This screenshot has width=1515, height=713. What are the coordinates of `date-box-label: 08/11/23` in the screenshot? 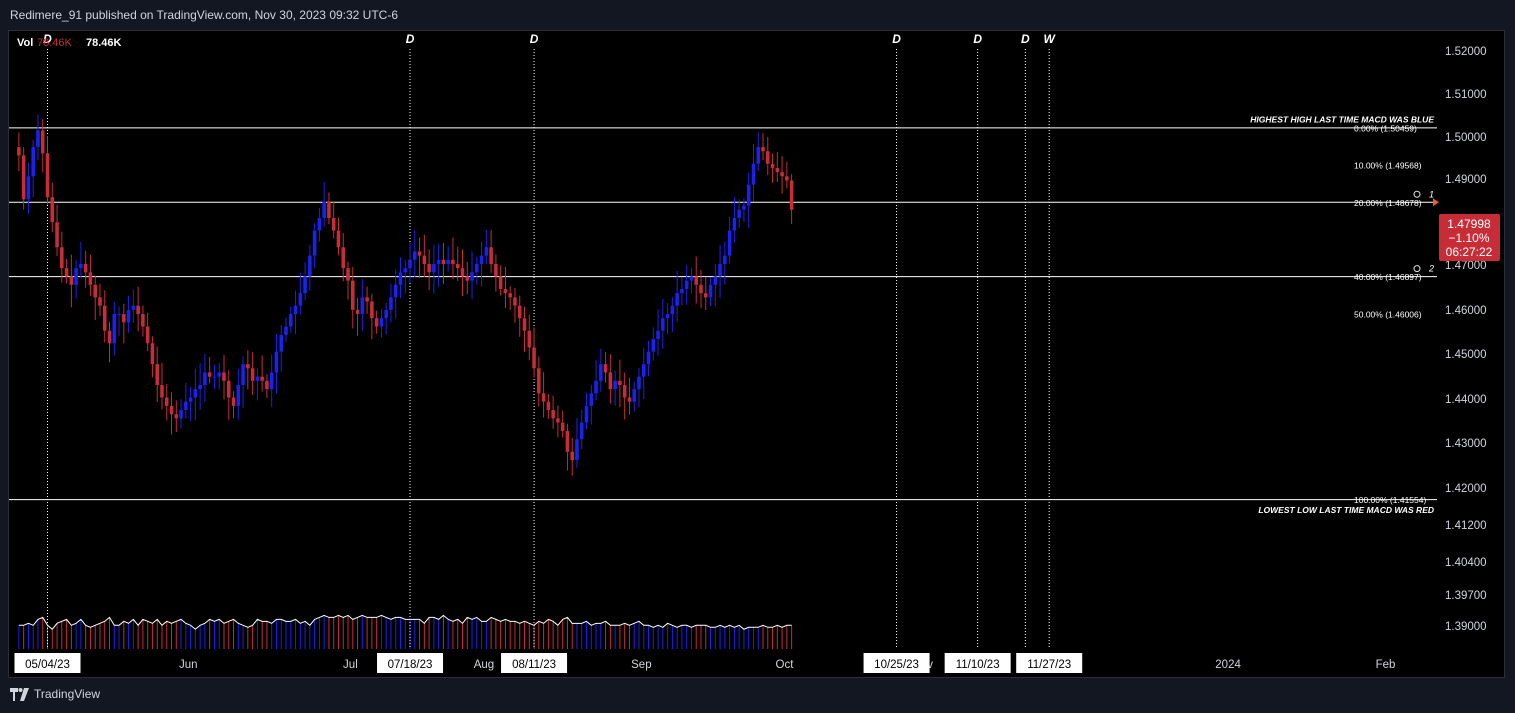 It's located at (534, 665).